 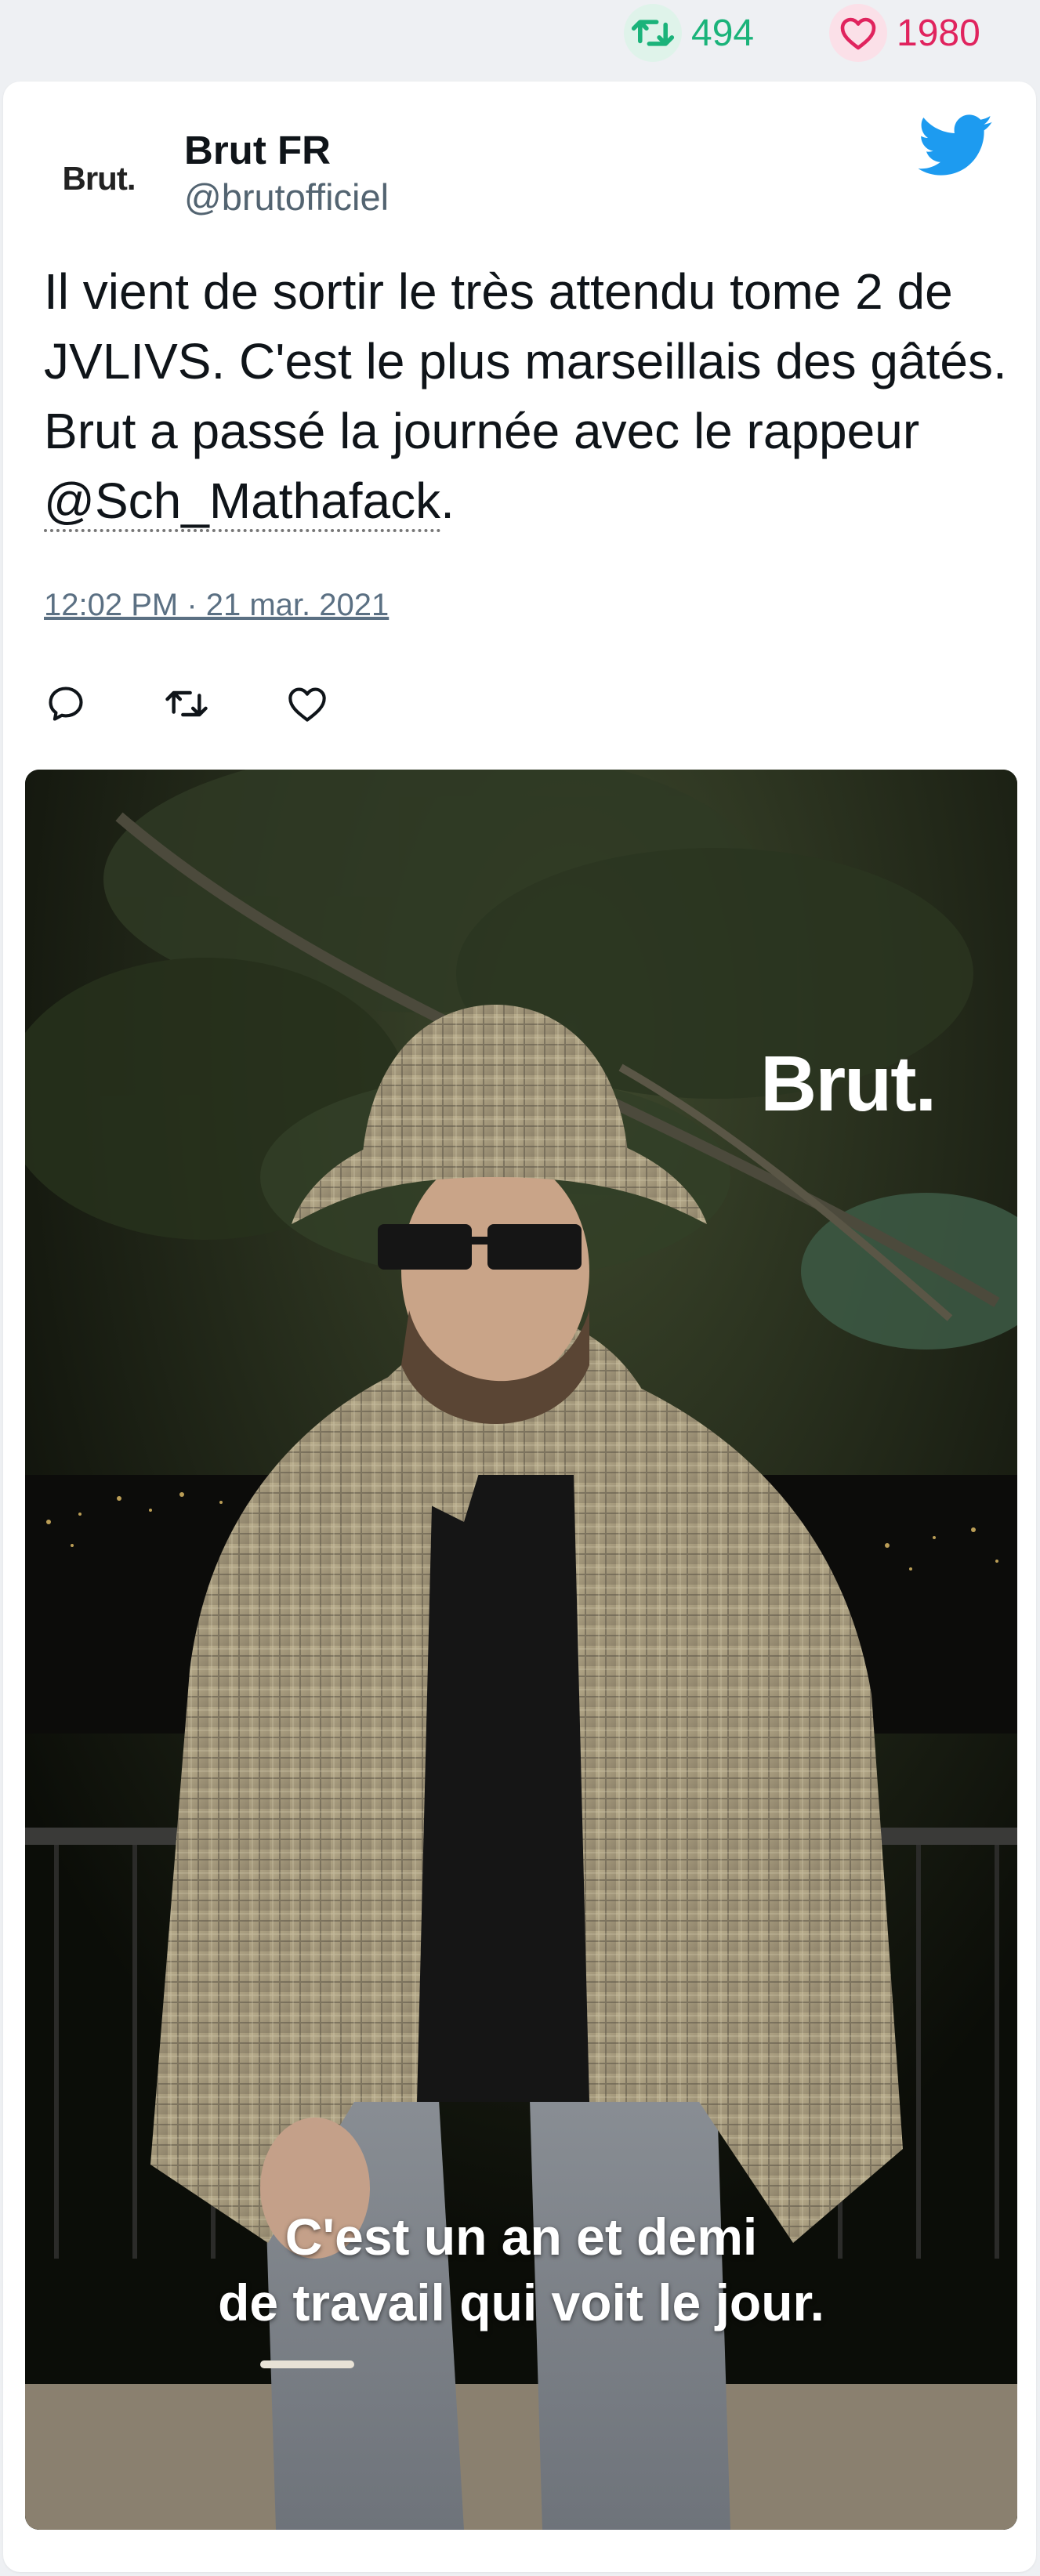 What do you see at coordinates (723, 33) in the screenshot?
I see `retweet-count-value: 494` at bounding box center [723, 33].